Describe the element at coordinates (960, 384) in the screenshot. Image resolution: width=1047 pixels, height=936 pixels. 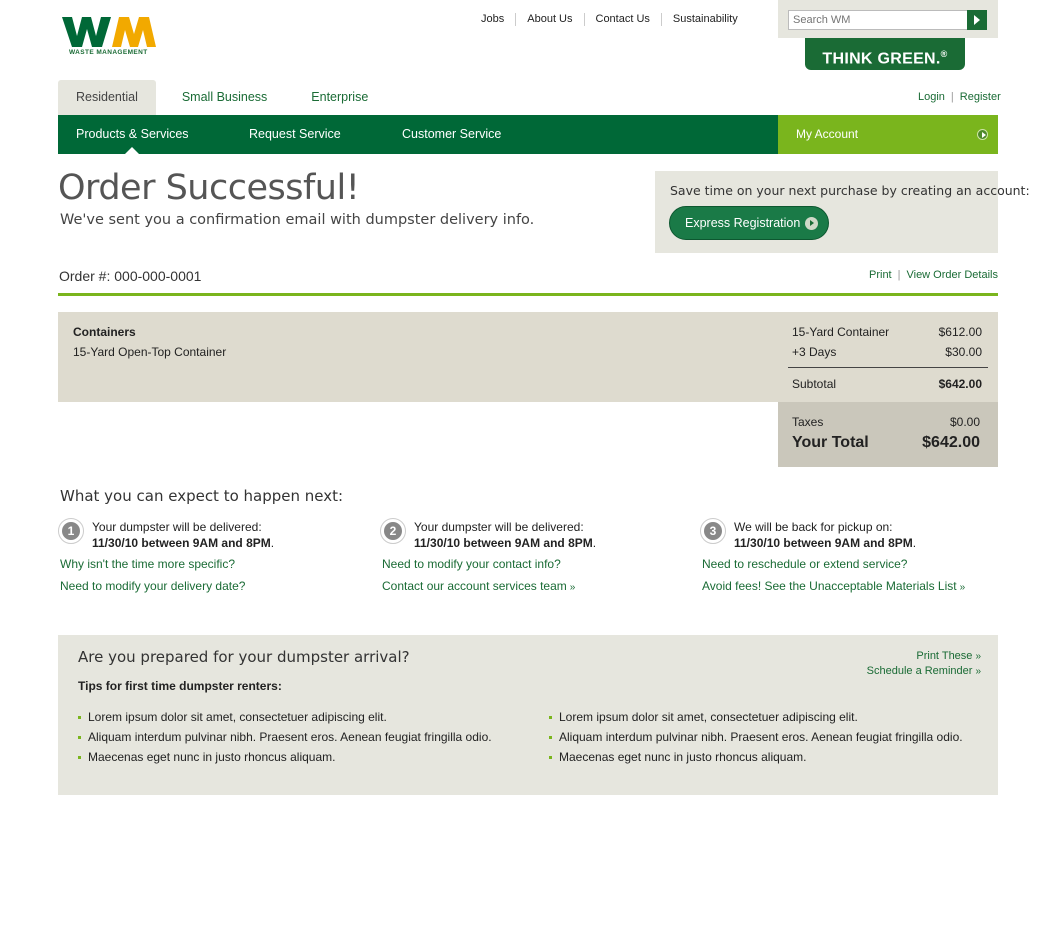
I see `subtotal-amount: $642.00` at that location.